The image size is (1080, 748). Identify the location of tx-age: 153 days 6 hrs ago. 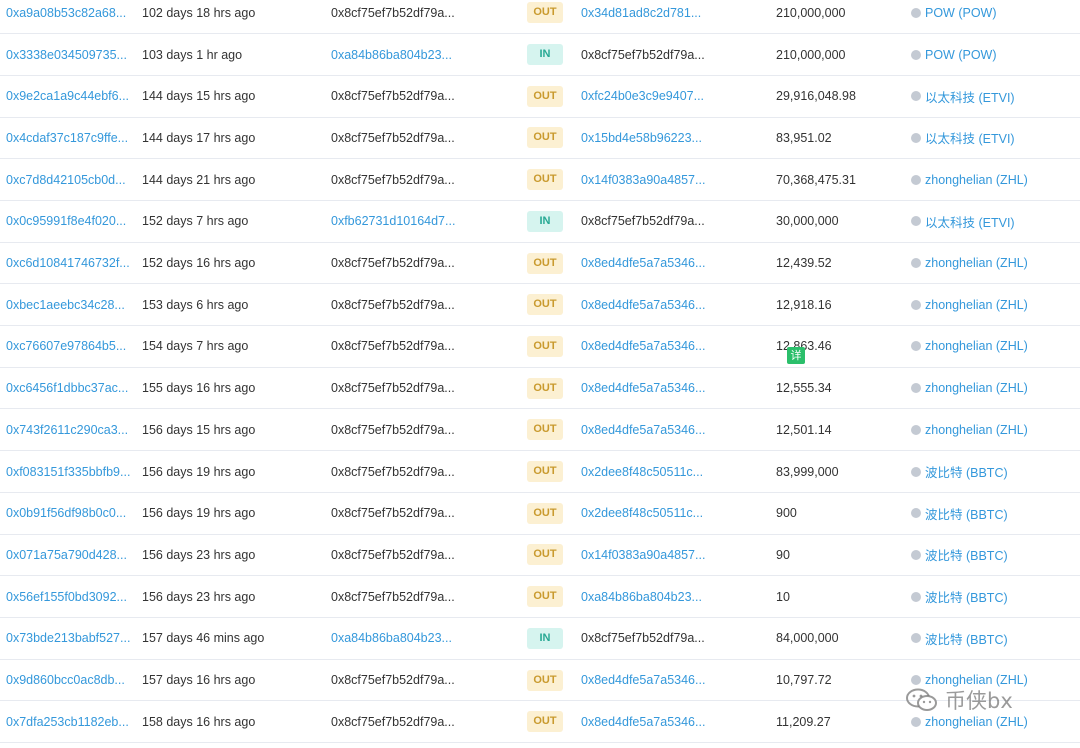
(195, 304).